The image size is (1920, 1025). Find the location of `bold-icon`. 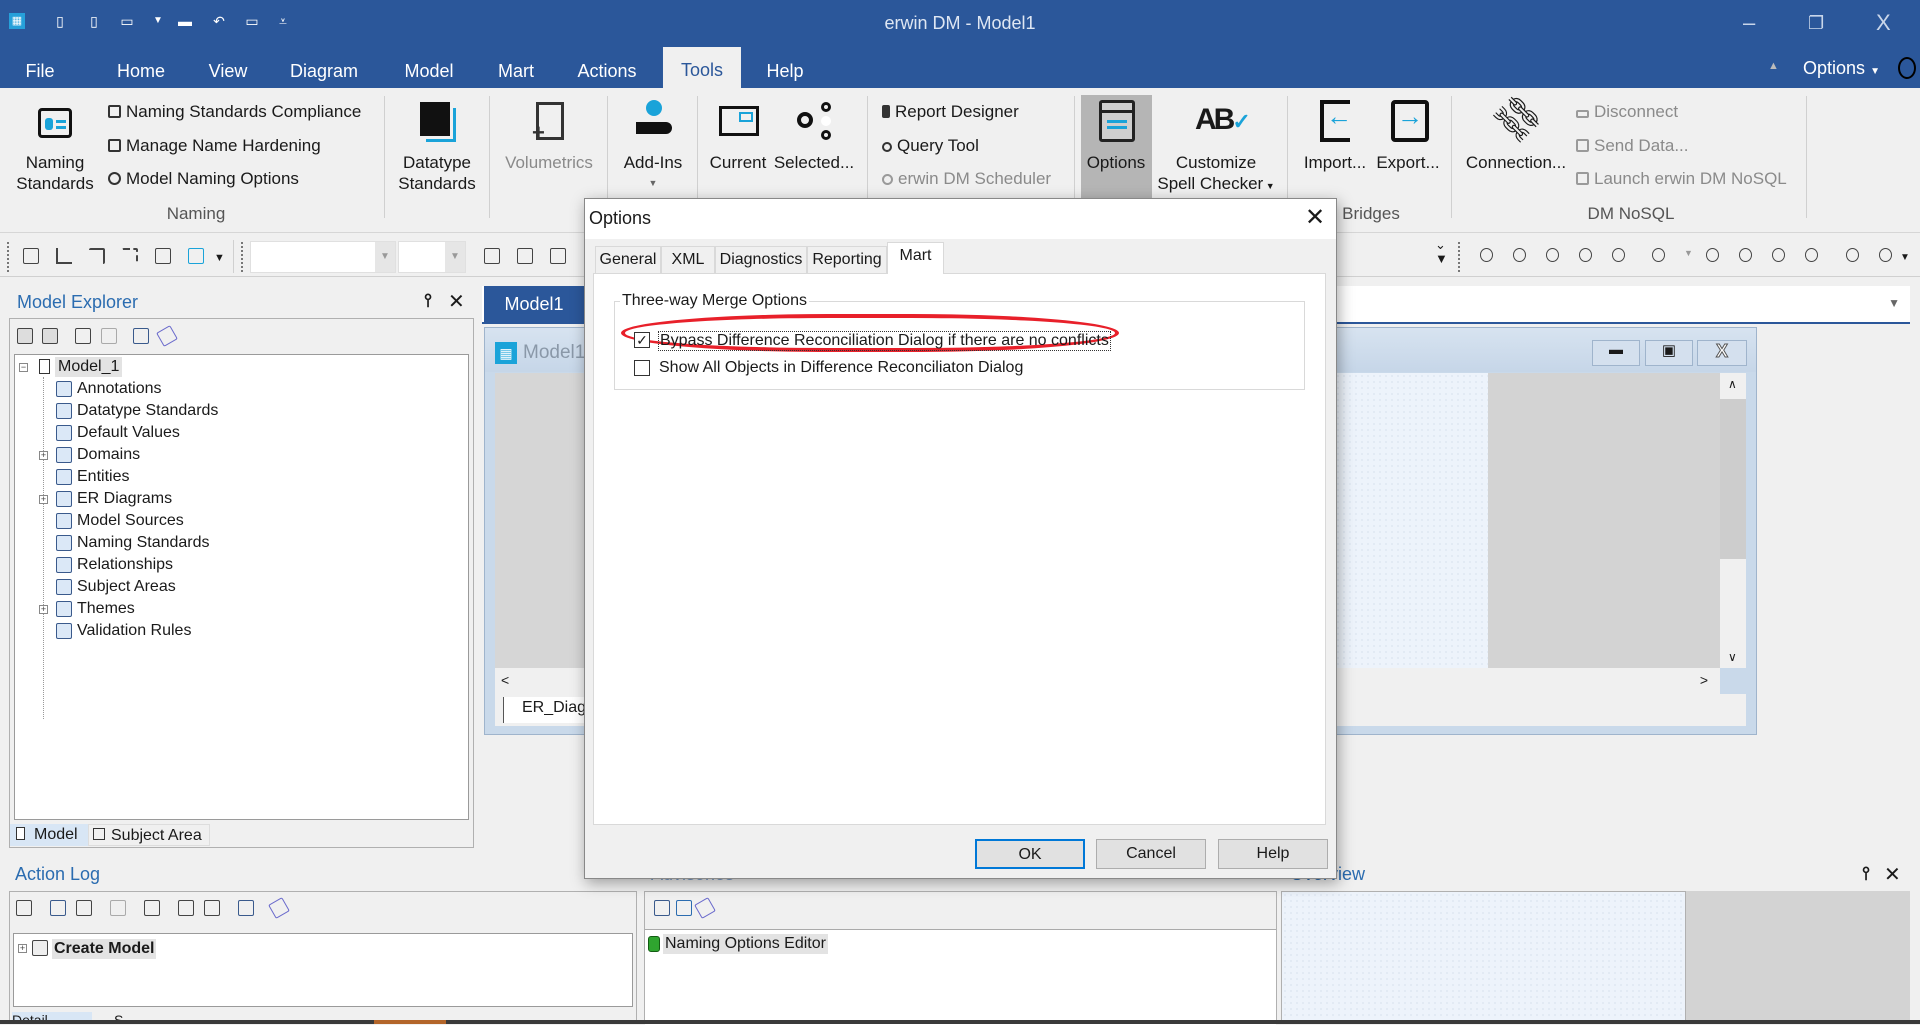

bold-icon is located at coordinates (492, 256).